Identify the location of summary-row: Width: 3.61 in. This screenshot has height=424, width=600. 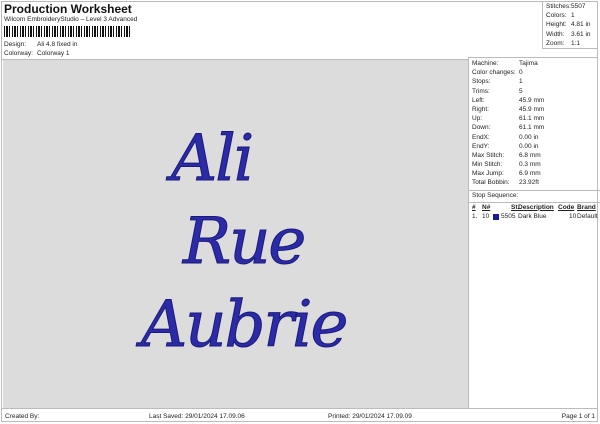
(572, 35).